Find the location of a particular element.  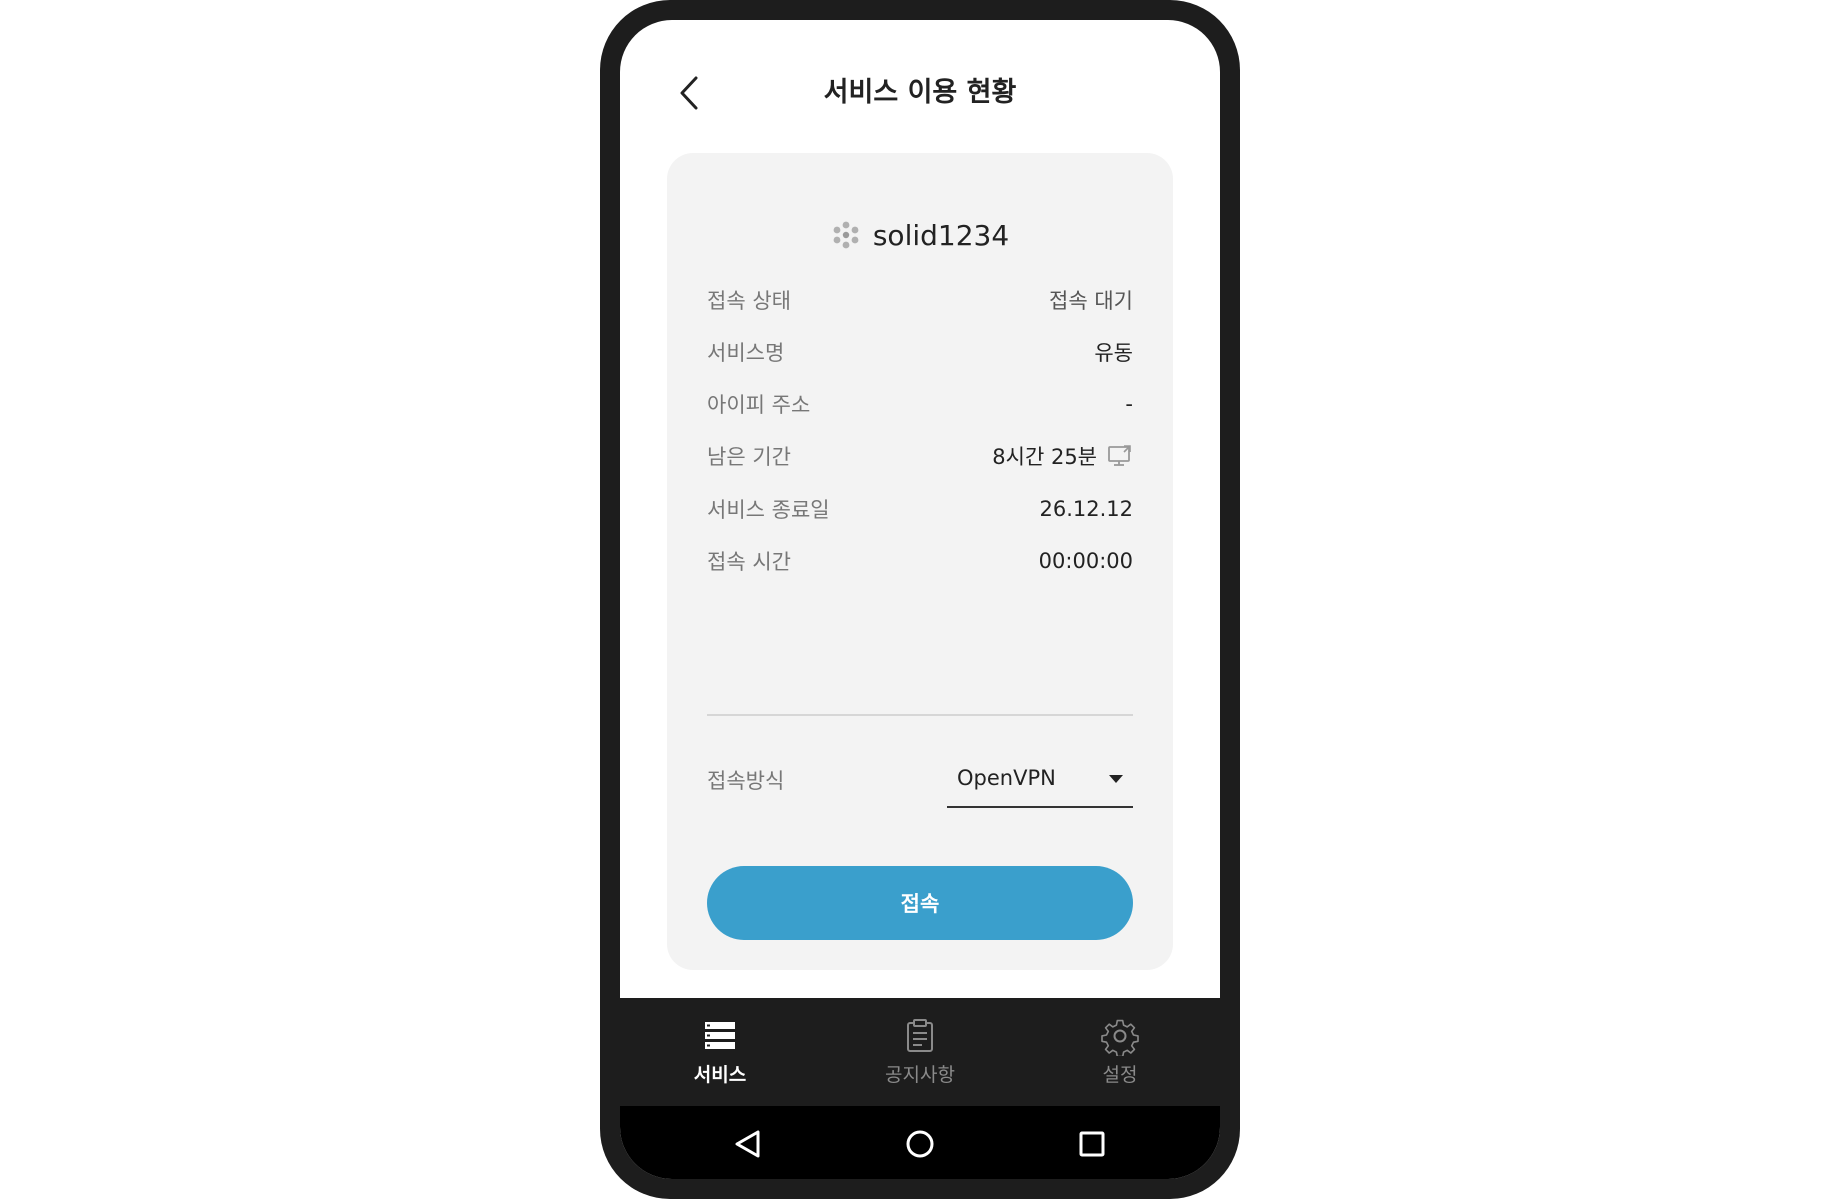

caret-down-icon is located at coordinates (1116, 779).